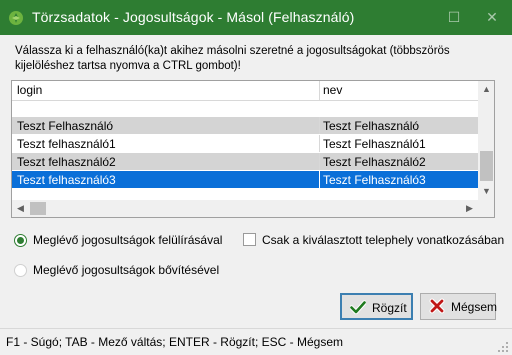 The height and width of the screenshot is (355, 512). Describe the element at coordinates (486, 208) in the screenshot. I see `scrollbar-corner` at that location.